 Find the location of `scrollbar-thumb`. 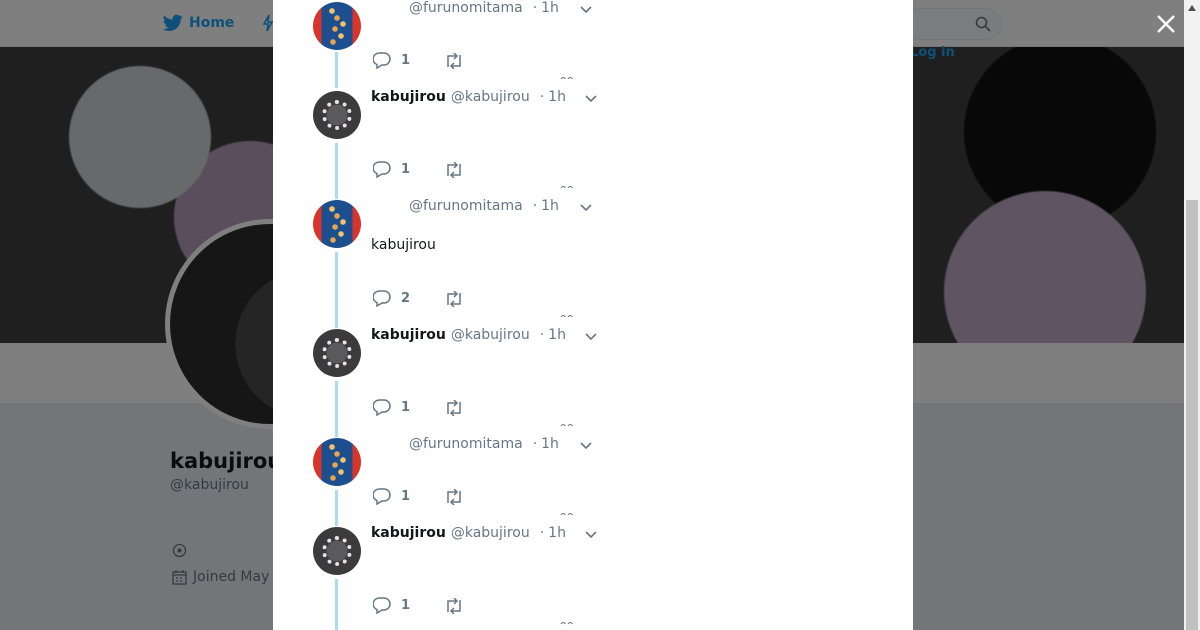

scrollbar-thumb is located at coordinates (1192, 415).